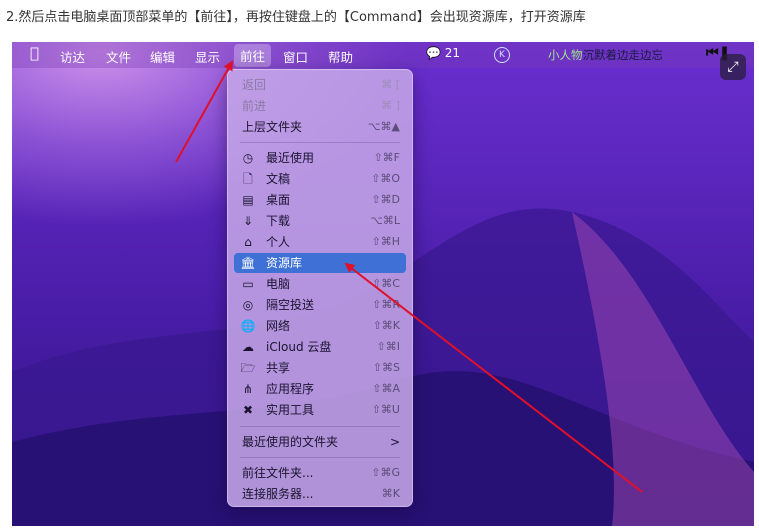  Describe the element at coordinates (383, 126) in the screenshot. I see `enclosing-shortcut: ⌥⌘▲` at that location.